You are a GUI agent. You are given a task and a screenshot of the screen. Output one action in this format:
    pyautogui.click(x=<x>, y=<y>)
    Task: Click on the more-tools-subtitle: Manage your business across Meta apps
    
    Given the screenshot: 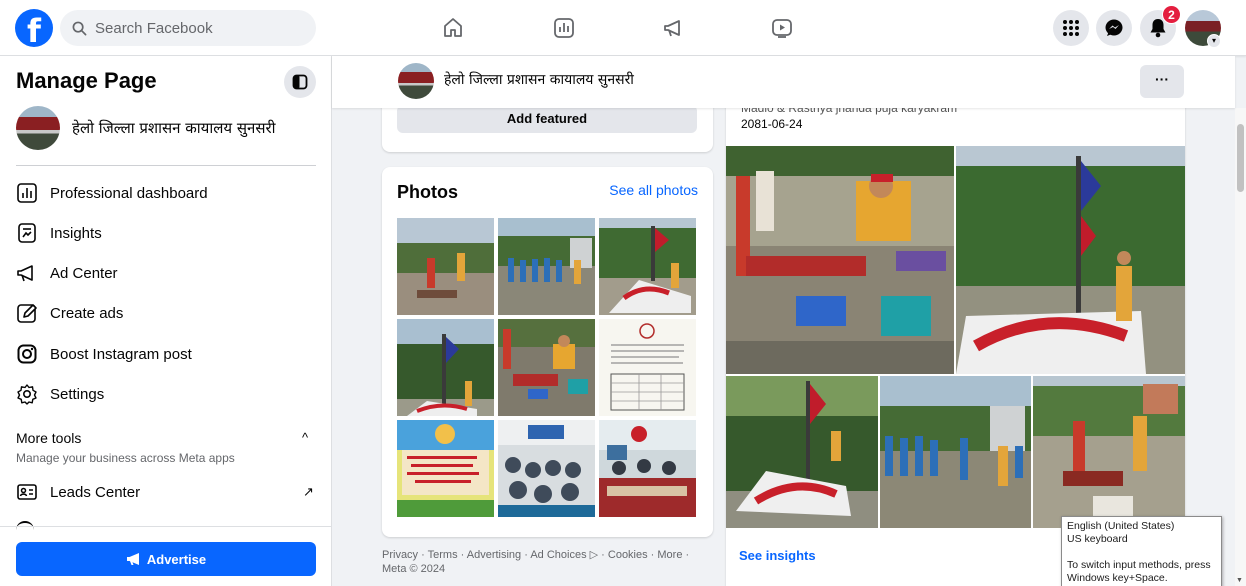 What is the action you would take?
    pyautogui.click(x=125, y=458)
    